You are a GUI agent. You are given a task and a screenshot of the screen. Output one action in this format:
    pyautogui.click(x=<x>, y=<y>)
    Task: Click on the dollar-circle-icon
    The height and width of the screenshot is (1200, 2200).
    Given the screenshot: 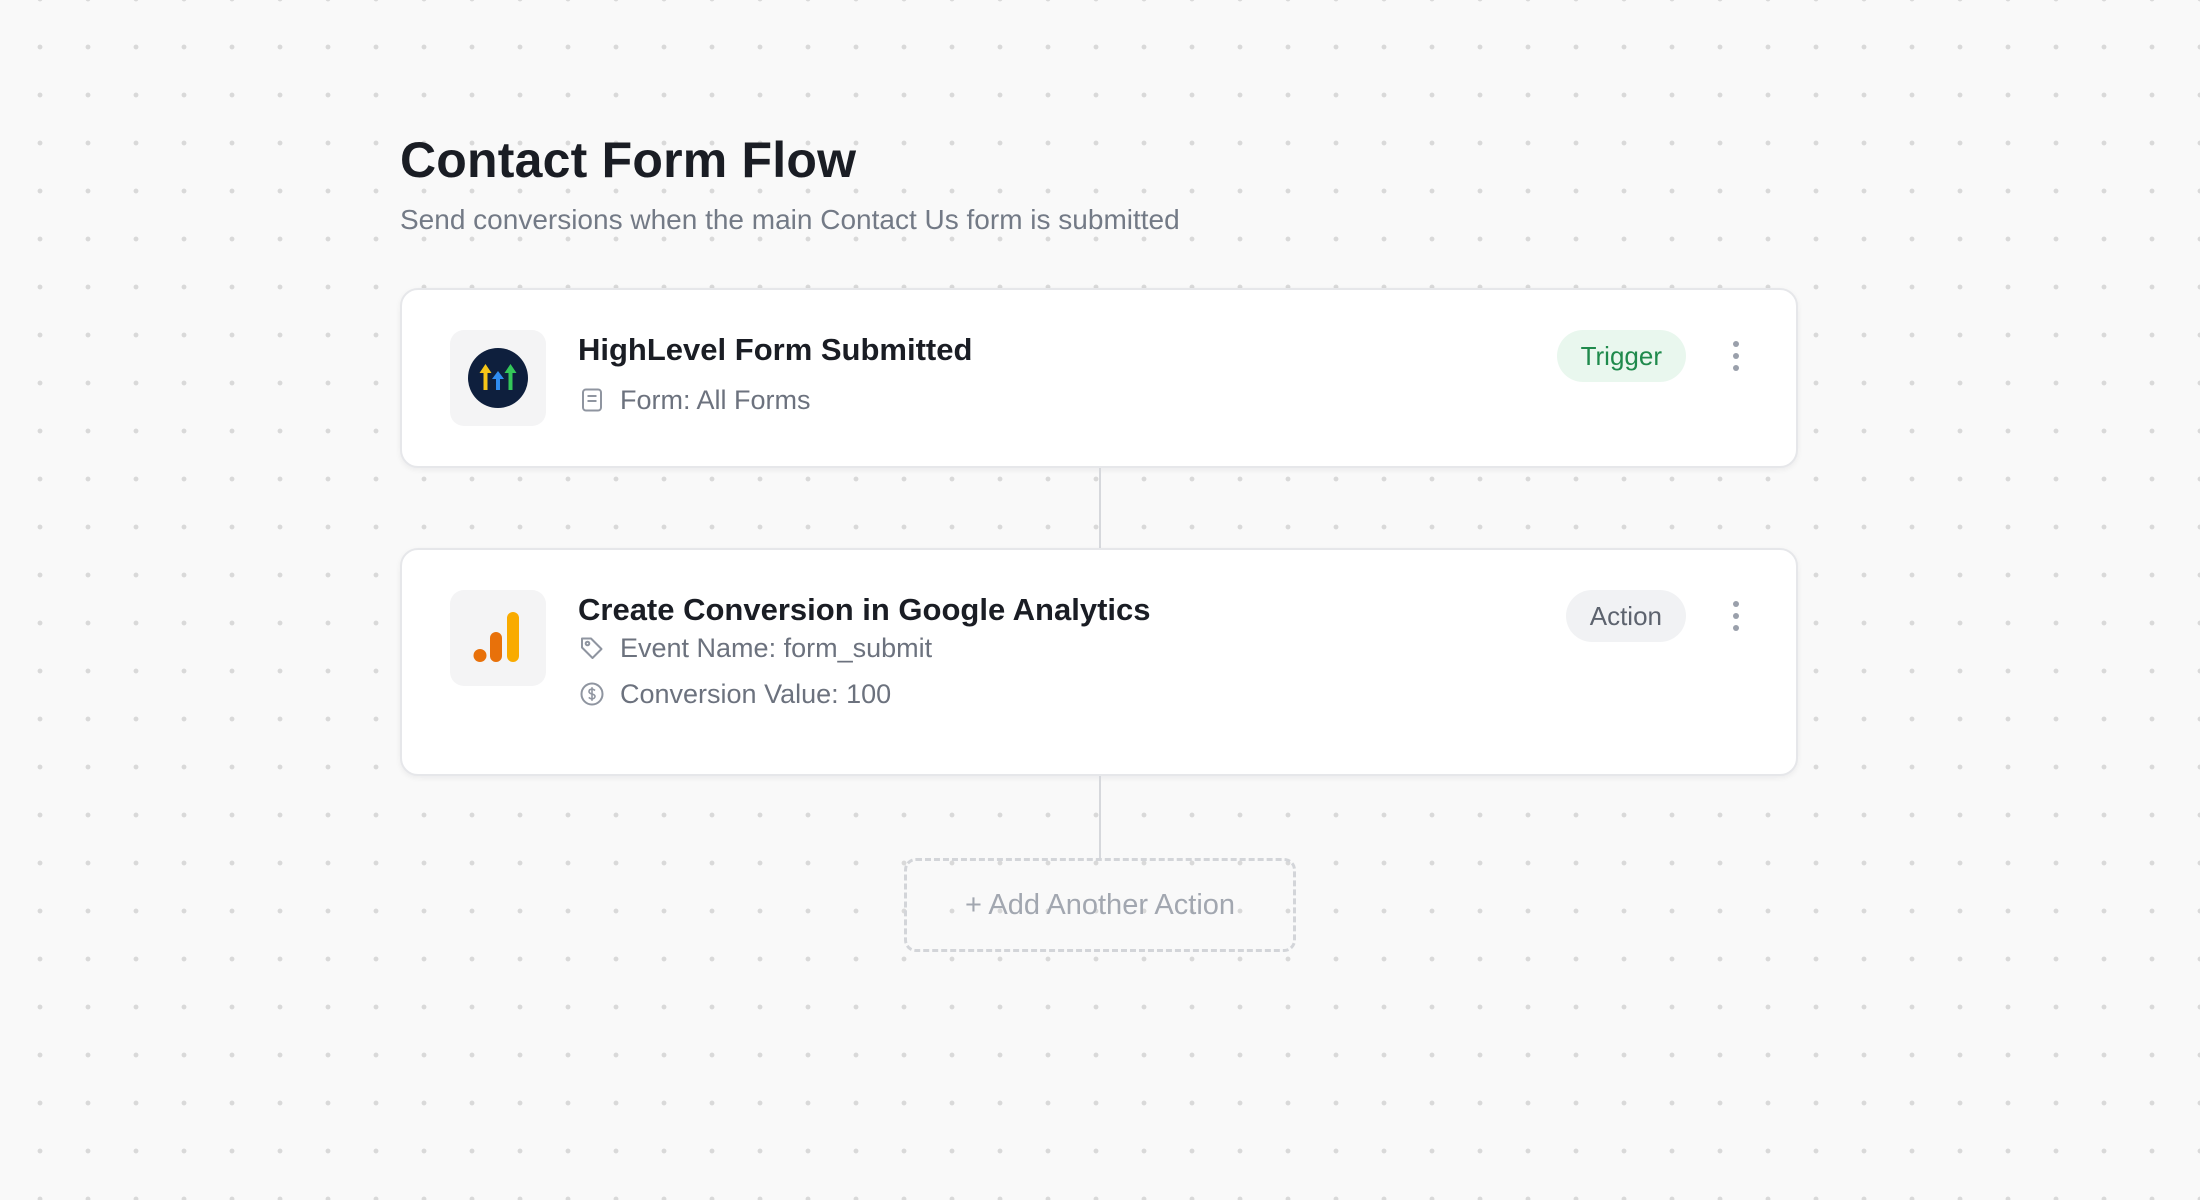 What is the action you would take?
    pyautogui.click(x=592, y=694)
    